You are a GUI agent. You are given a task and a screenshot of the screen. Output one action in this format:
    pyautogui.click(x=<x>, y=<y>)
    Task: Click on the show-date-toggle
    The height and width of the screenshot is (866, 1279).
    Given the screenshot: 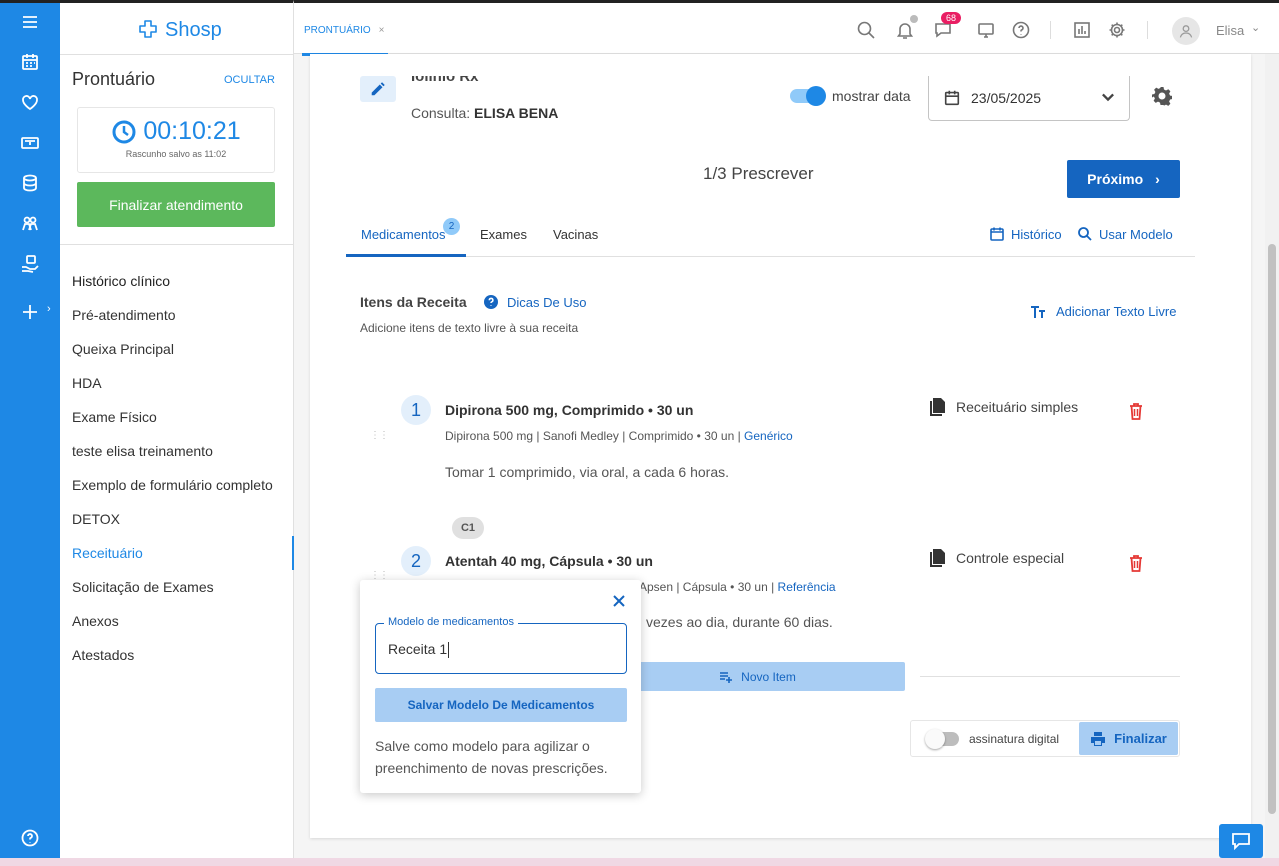 What is the action you would take?
    pyautogui.click(x=808, y=96)
    